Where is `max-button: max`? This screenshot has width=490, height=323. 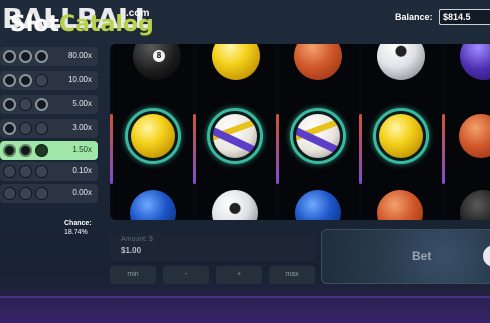 max-button: max is located at coordinates (292, 275).